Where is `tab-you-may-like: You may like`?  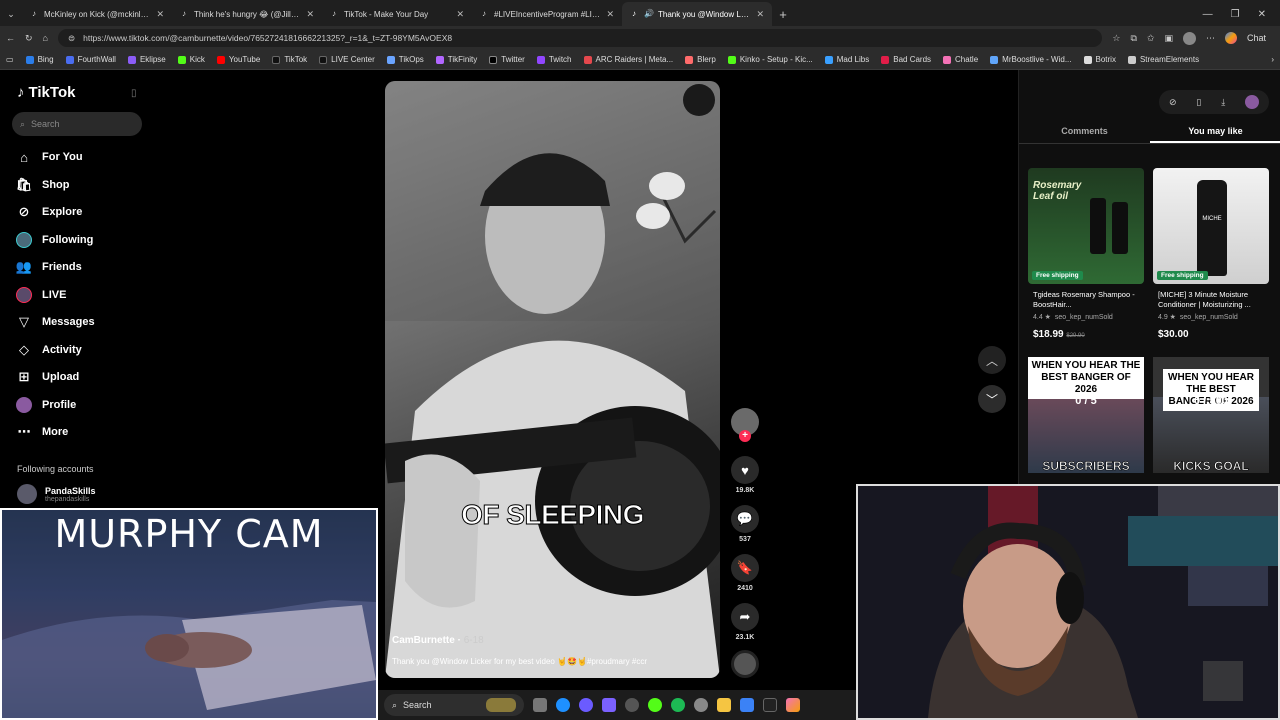
tab-you-may-like: You may like is located at coordinates (1215, 132).